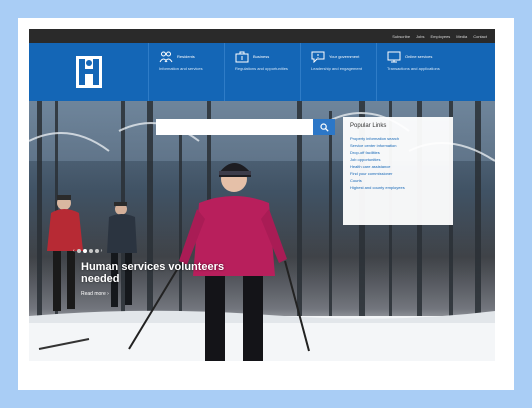 This screenshot has width=532, height=408. Describe the element at coordinates (262, 36) in the screenshot. I see `utility-bar: Subscribe Jobs Employees Media Contact` at that location.